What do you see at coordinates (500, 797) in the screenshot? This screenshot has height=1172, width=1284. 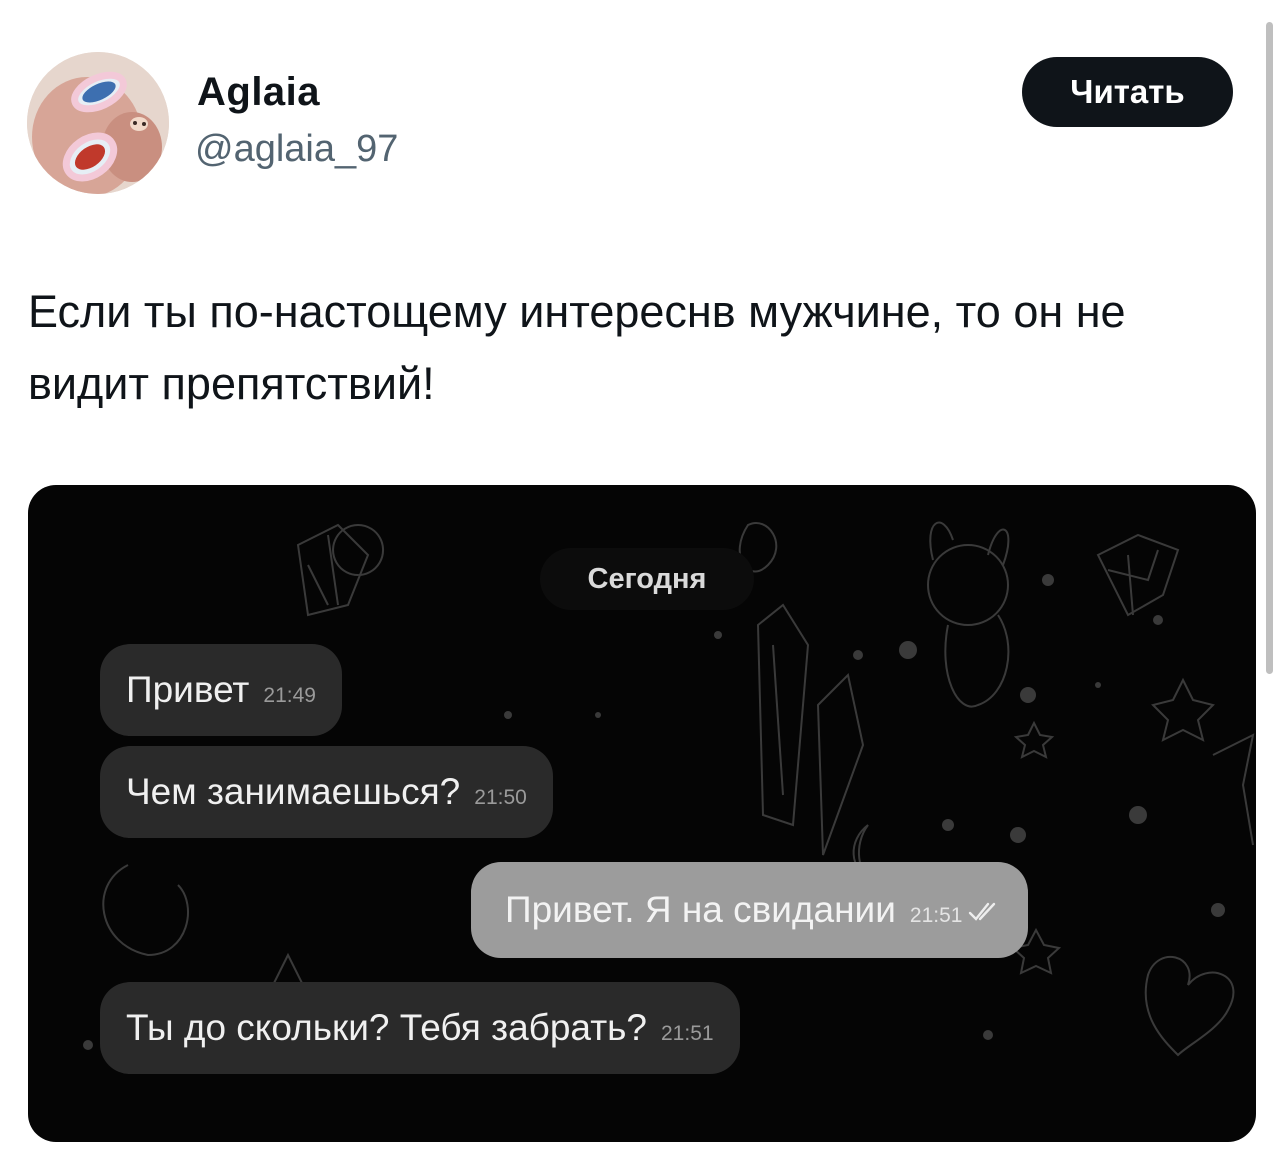 I see `message-time: 21:50` at bounding box center [500, 797].